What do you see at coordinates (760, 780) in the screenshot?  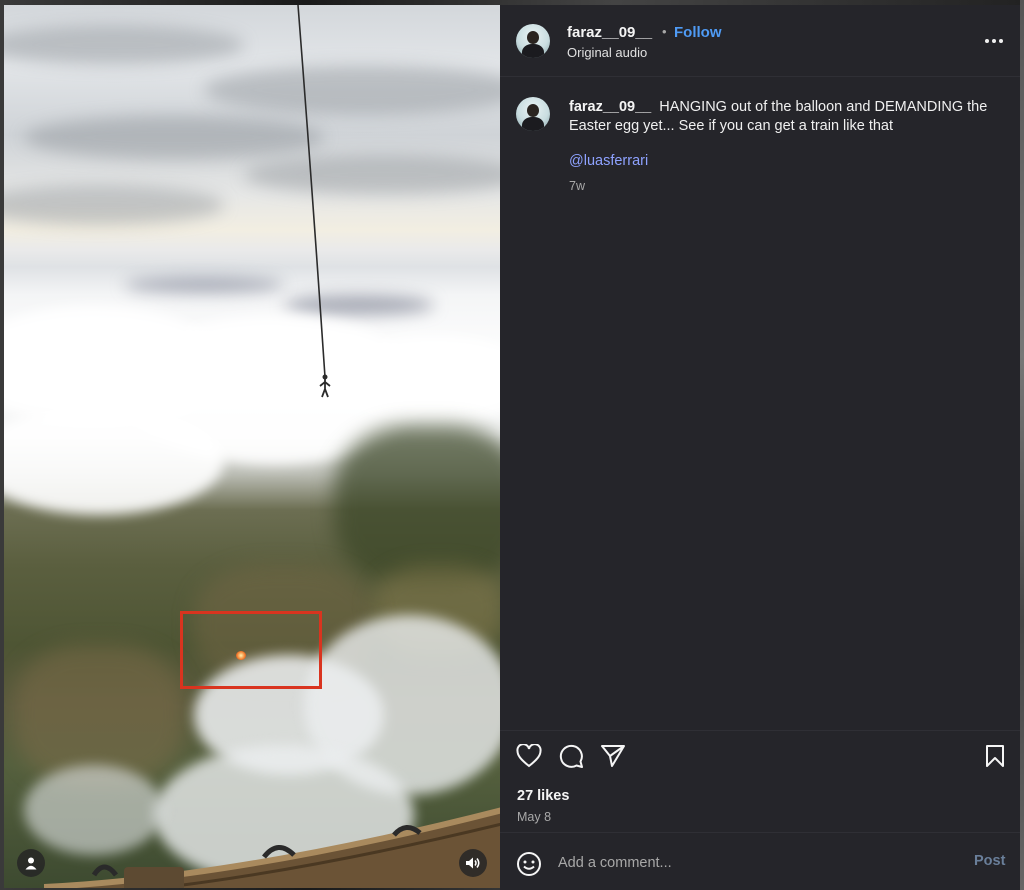 I see `action-bar: 27 likes May 8` at bounding box center [760, 780].